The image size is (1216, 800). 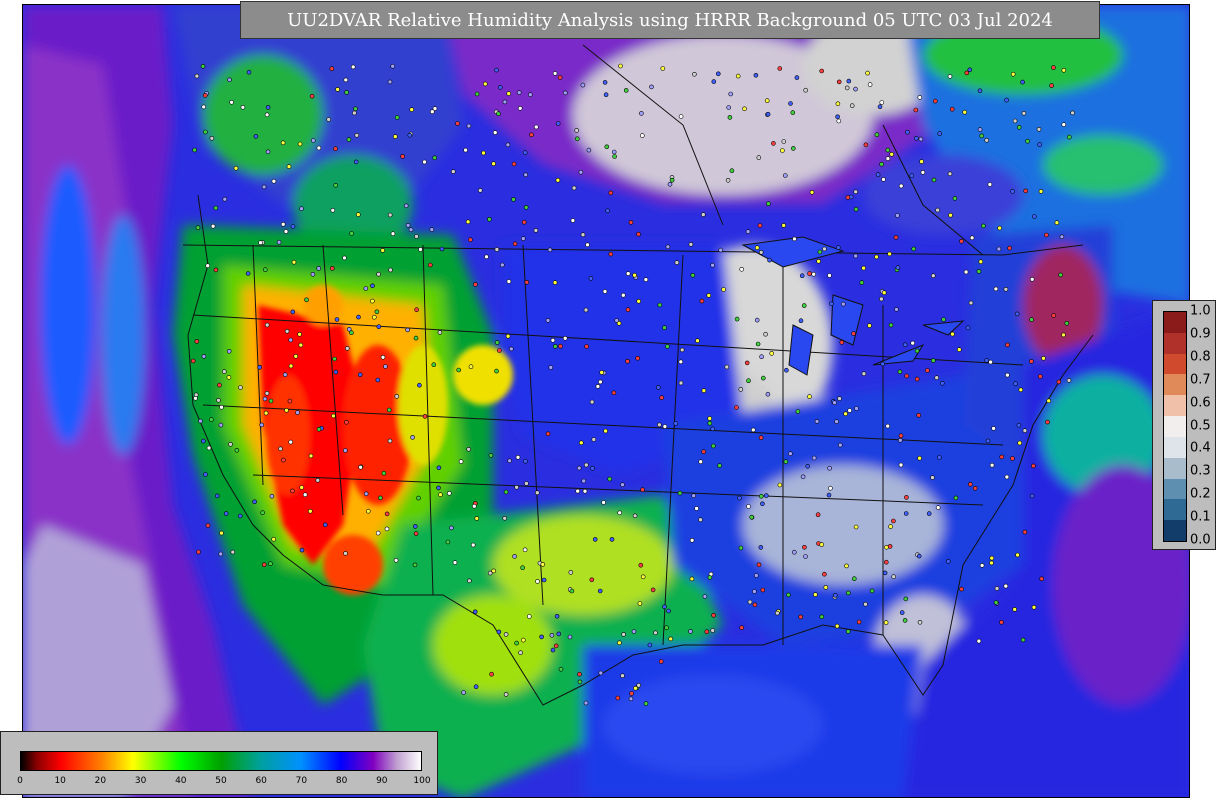 What do you see at coordinates (382, 781) in the screenshot?
I see `rh-tick-label: 90` at bounding box center [382, 781].